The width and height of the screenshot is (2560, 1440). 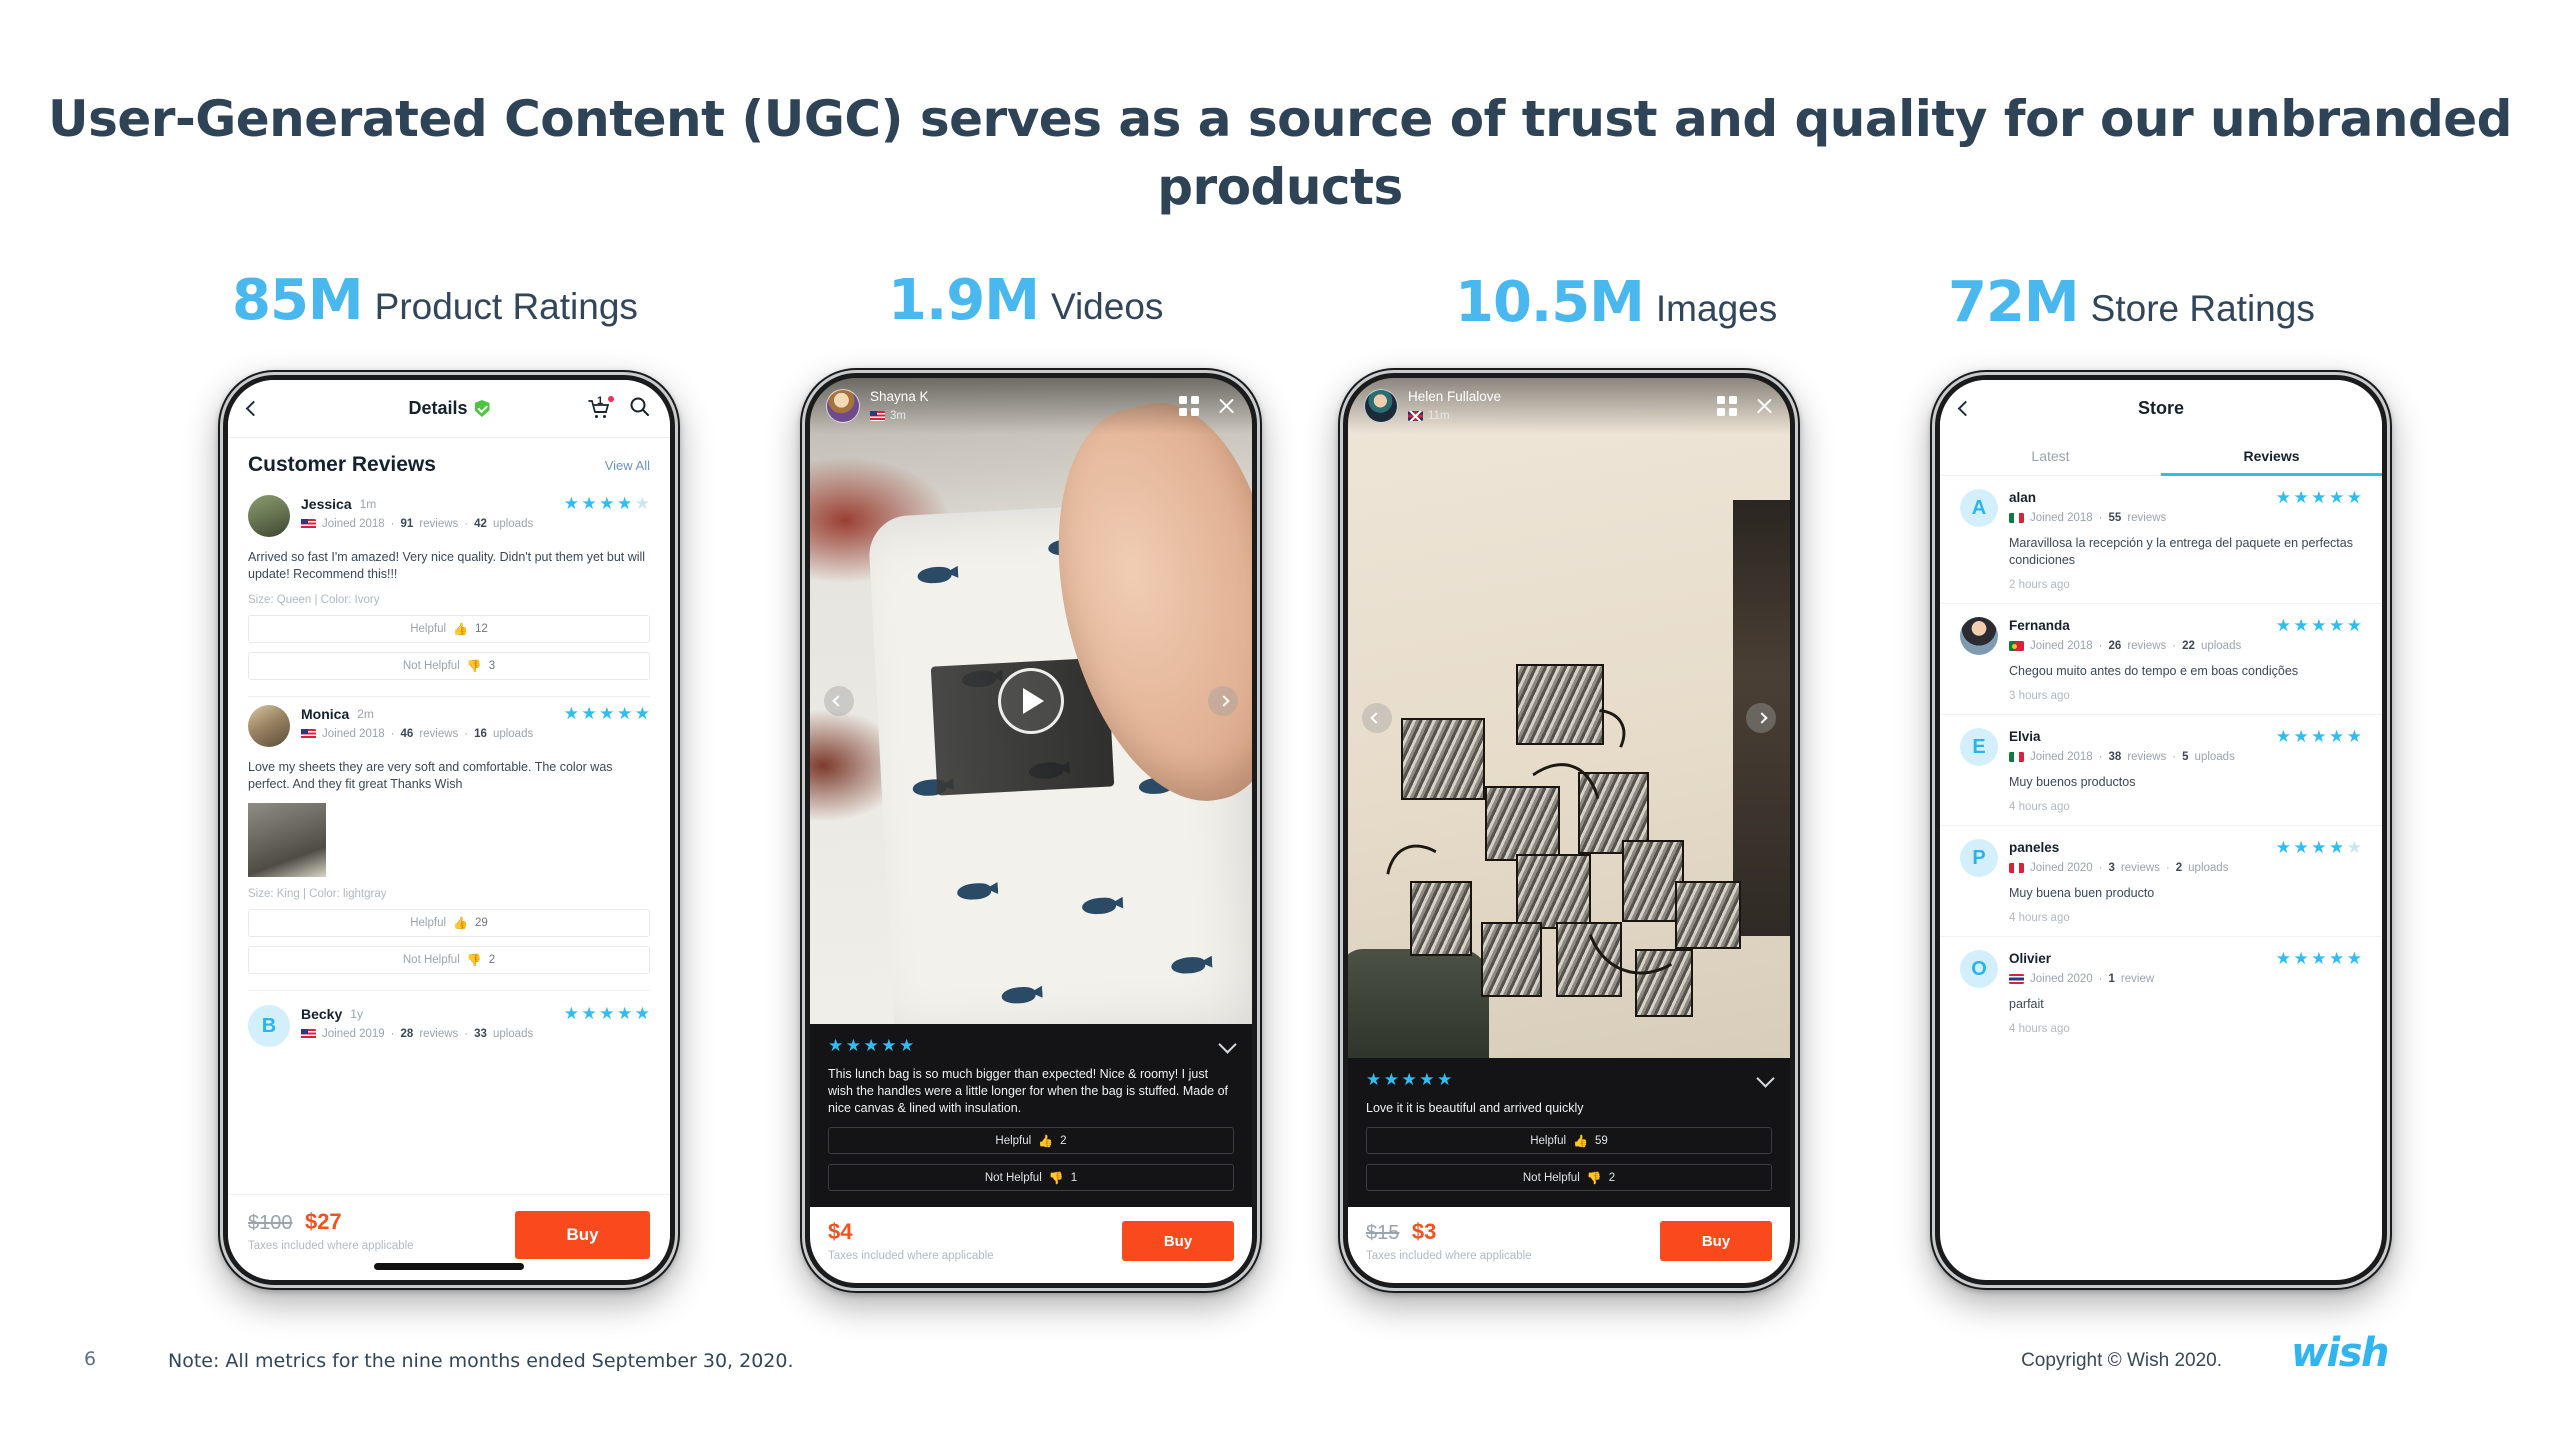 What do you see at coordinates (314, 600) in the screenshot?
I see `review-attributes: Size: Queen | Color: Ivory` at bounding box center [314, 600].